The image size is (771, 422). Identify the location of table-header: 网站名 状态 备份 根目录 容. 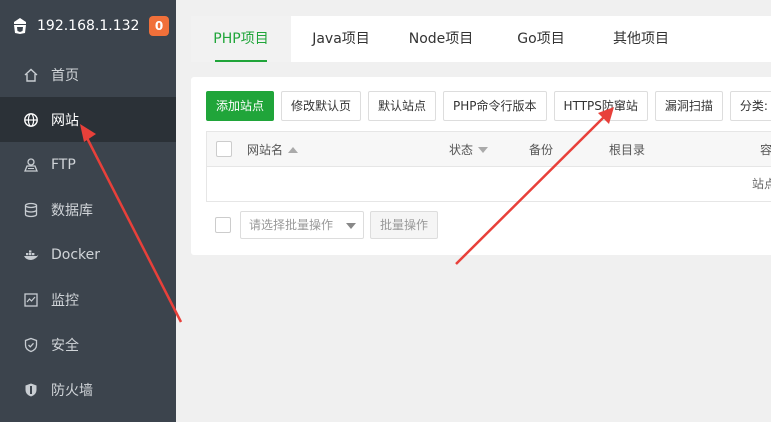
(488, 149).